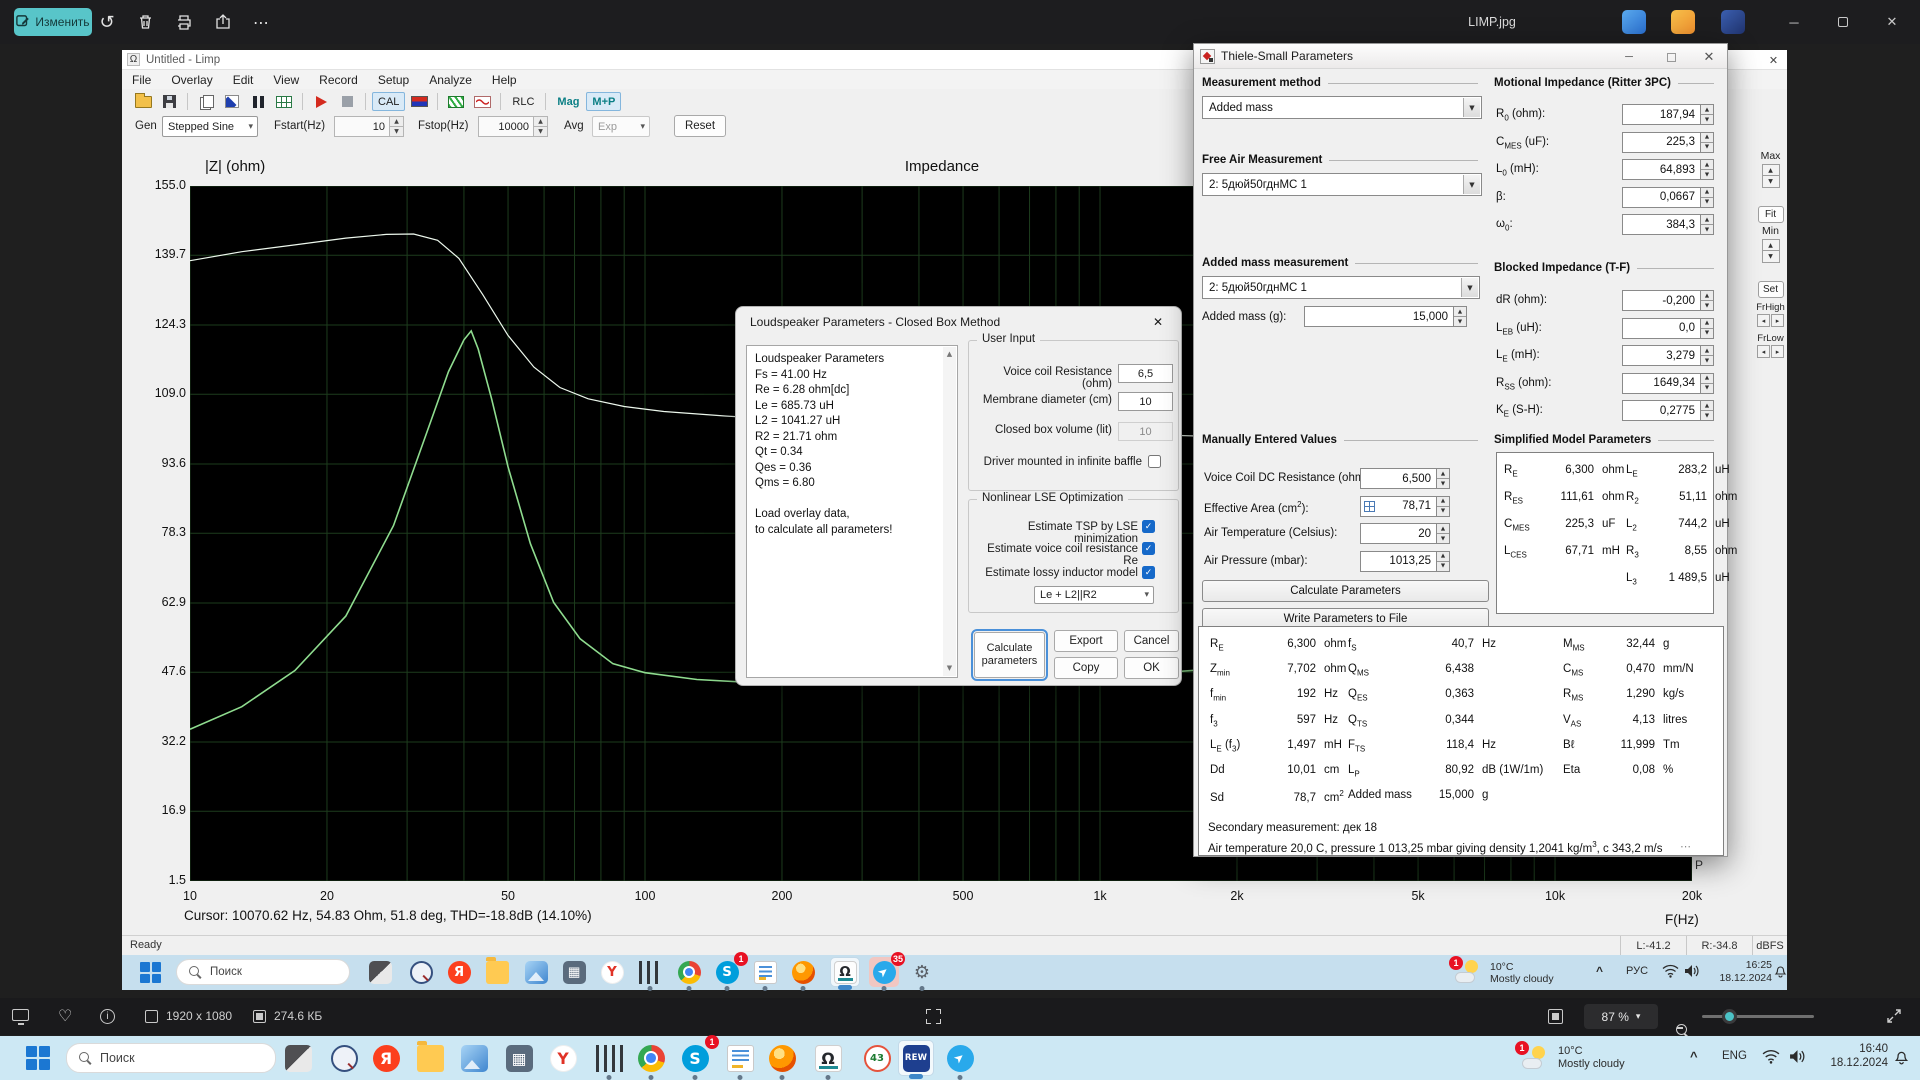 The image size is (1920, 1080). Describe the element at coordinates (1685, 846) in the screenshot. I see `resize-grip-icon: ⋯` at that location.